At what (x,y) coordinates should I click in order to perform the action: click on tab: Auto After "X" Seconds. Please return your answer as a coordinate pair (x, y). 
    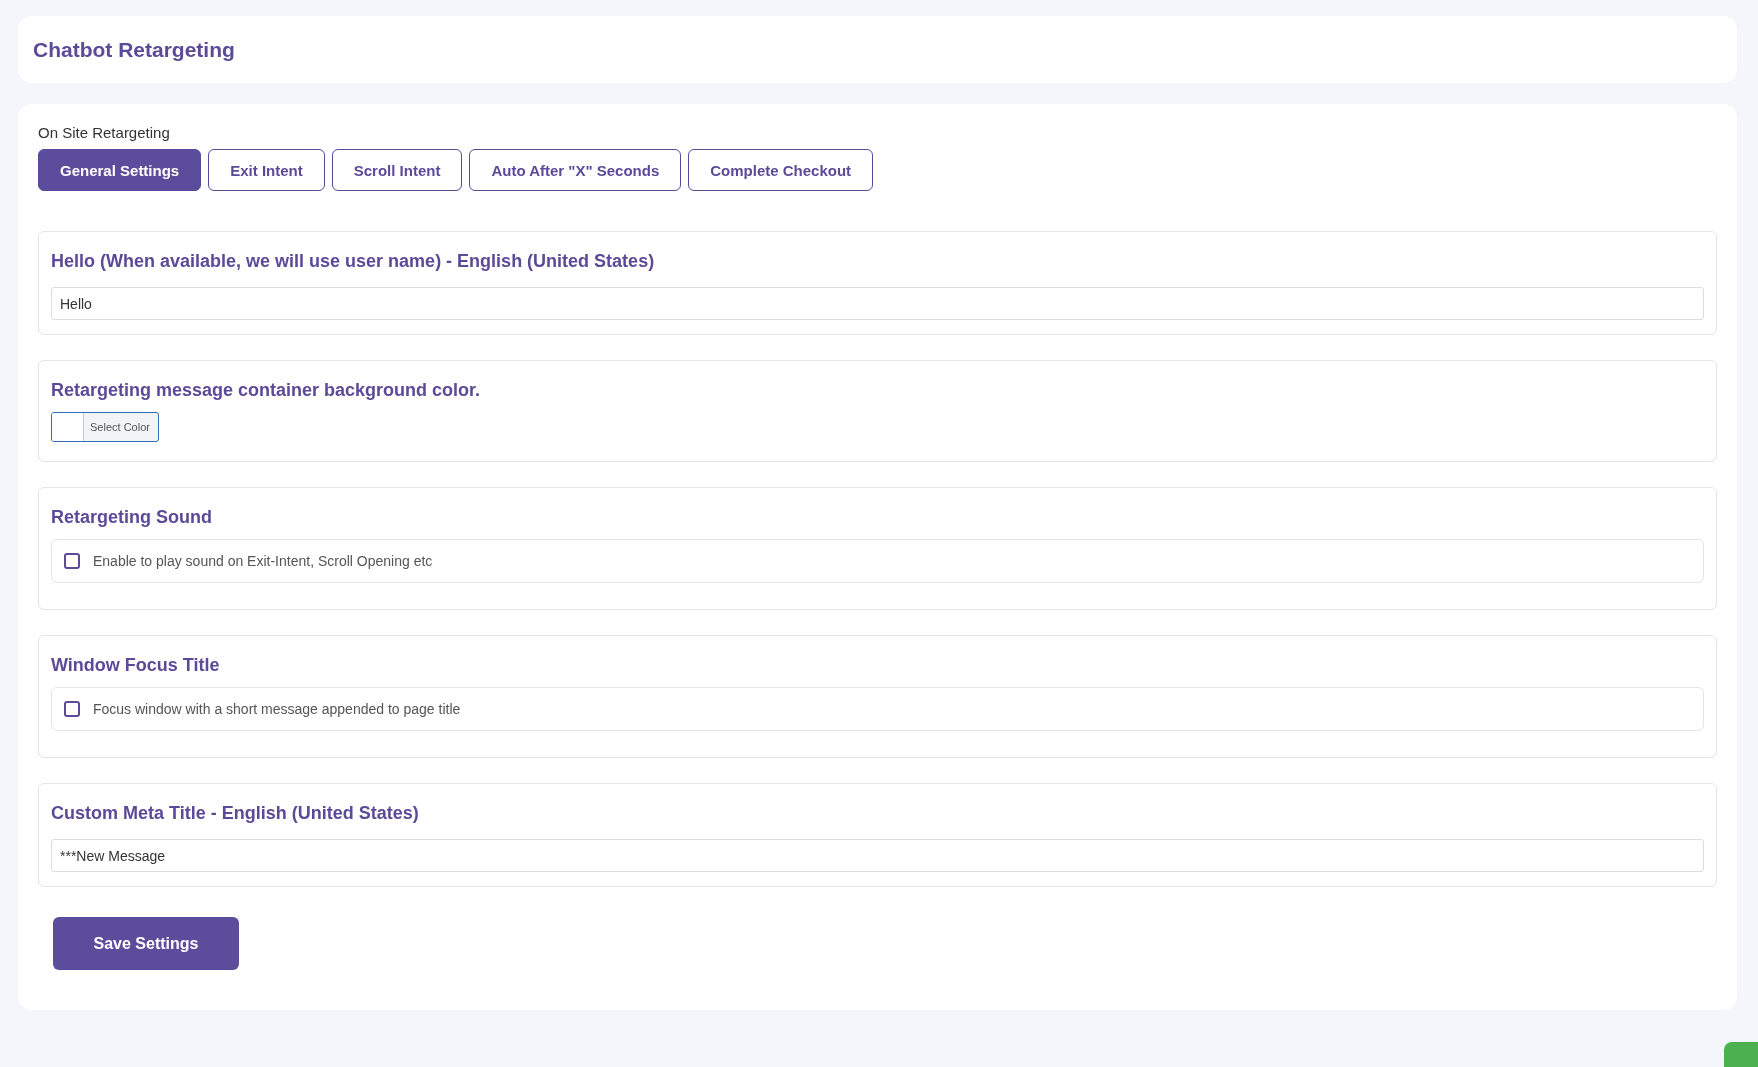
    Looking at the image, I should click on (575, 170).